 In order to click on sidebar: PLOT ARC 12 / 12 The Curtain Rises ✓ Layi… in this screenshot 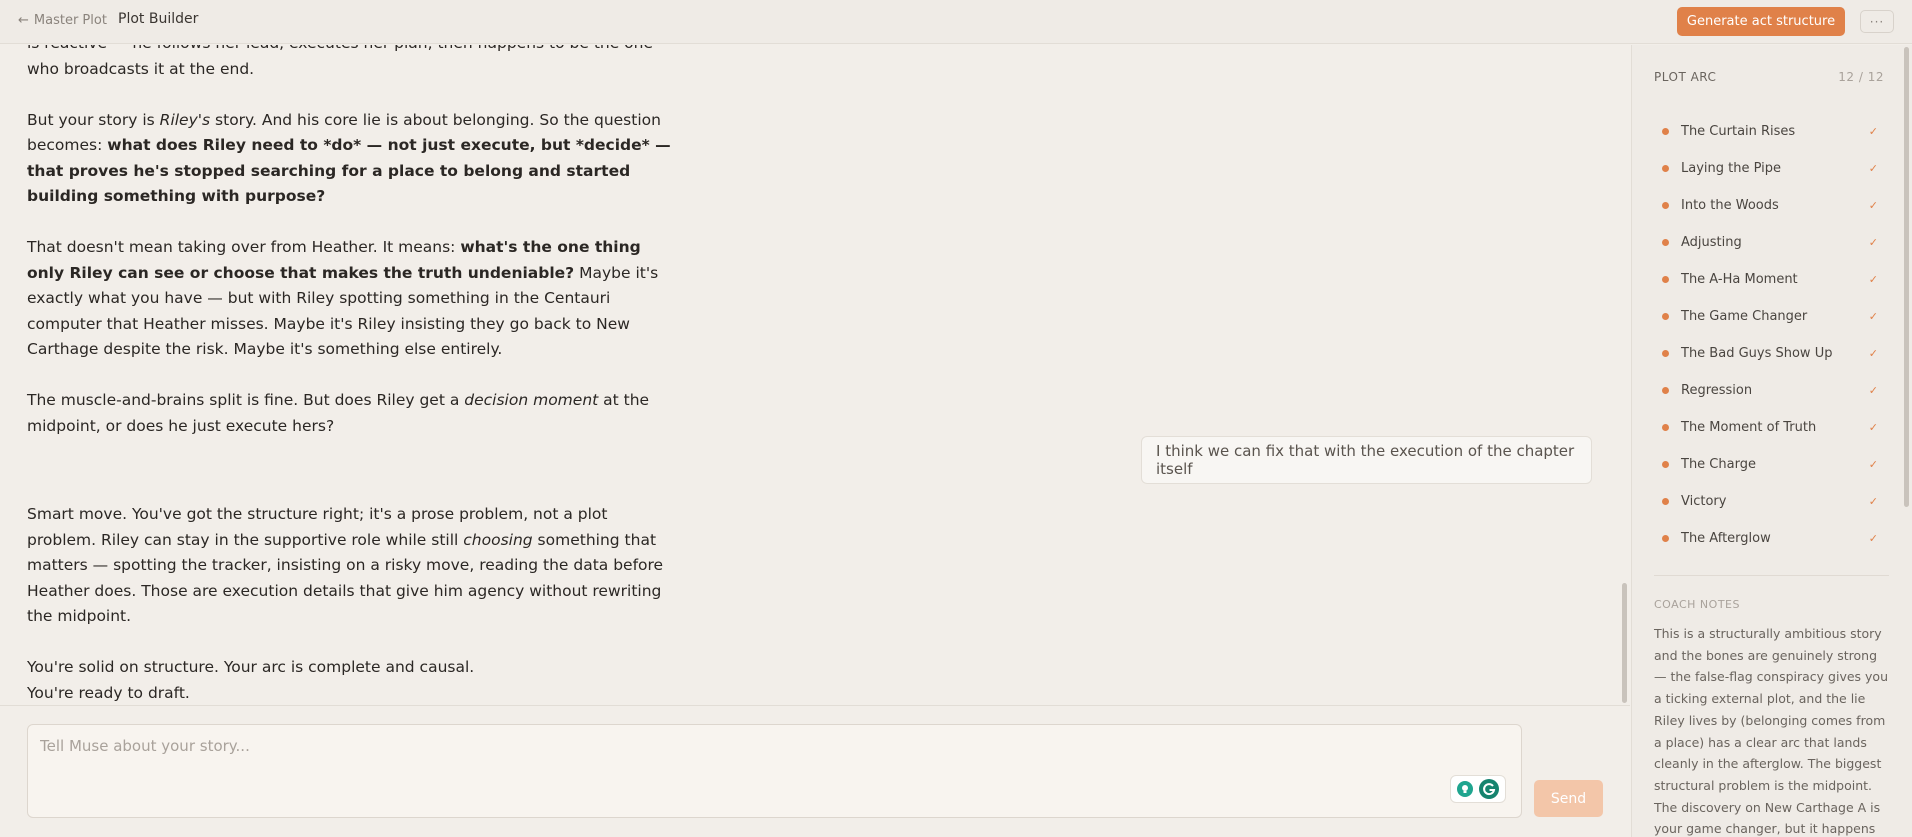, I will do `click(1771, 441)`.